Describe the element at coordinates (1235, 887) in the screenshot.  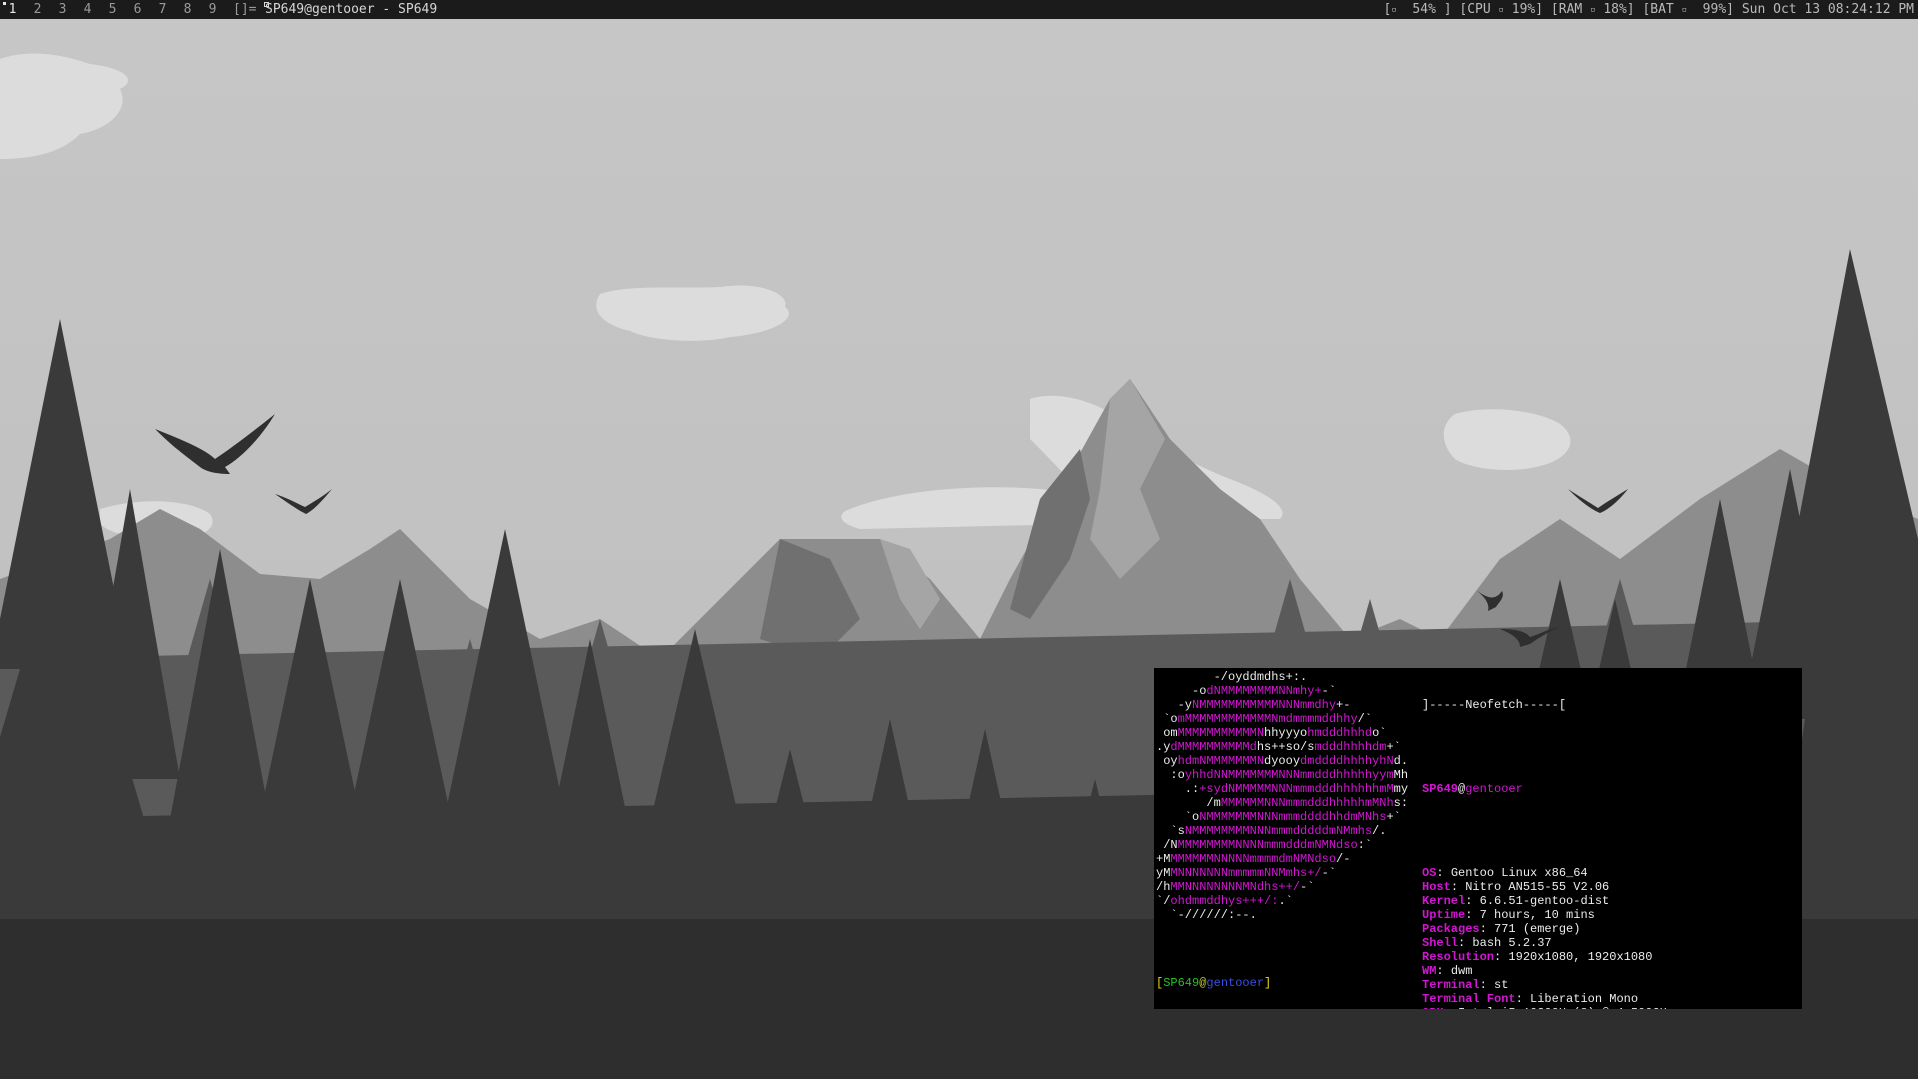
I see `ascii-segment: MMNNNNNNNNMNdhs++/` at that location.